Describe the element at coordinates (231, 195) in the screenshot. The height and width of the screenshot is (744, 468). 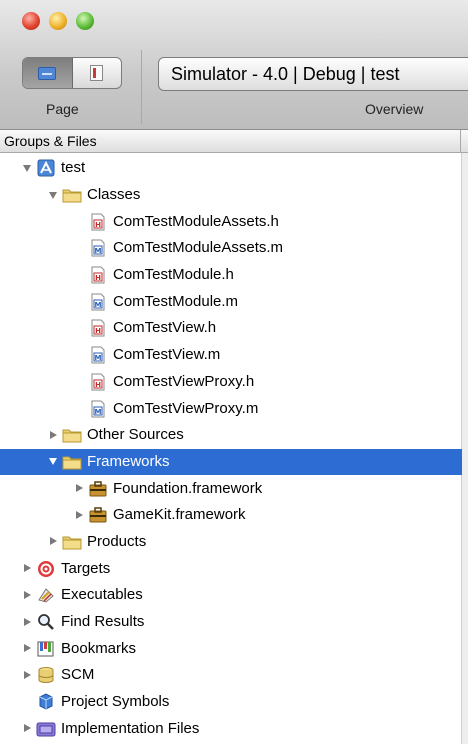
I see `tree-item: Classes` at that location.